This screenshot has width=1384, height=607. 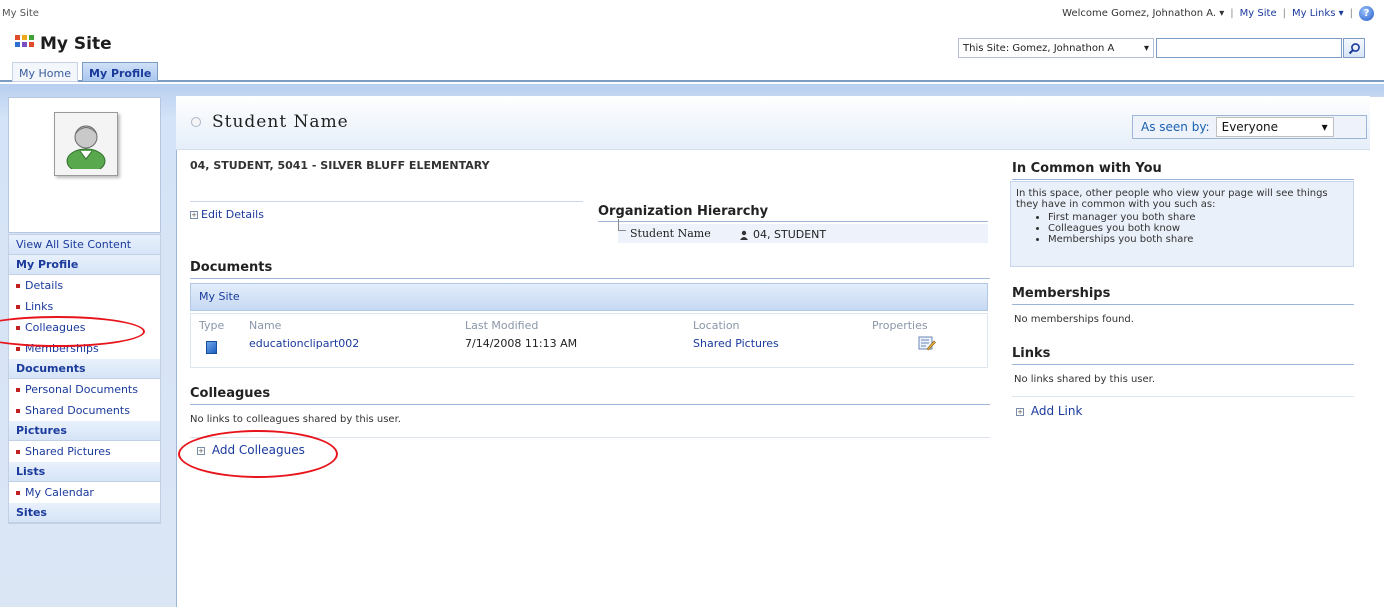 What do you see at coordinates (1258, 13) in the screenshot?
I see `my-site-link: My Site` at bounding box center [1258, 13].